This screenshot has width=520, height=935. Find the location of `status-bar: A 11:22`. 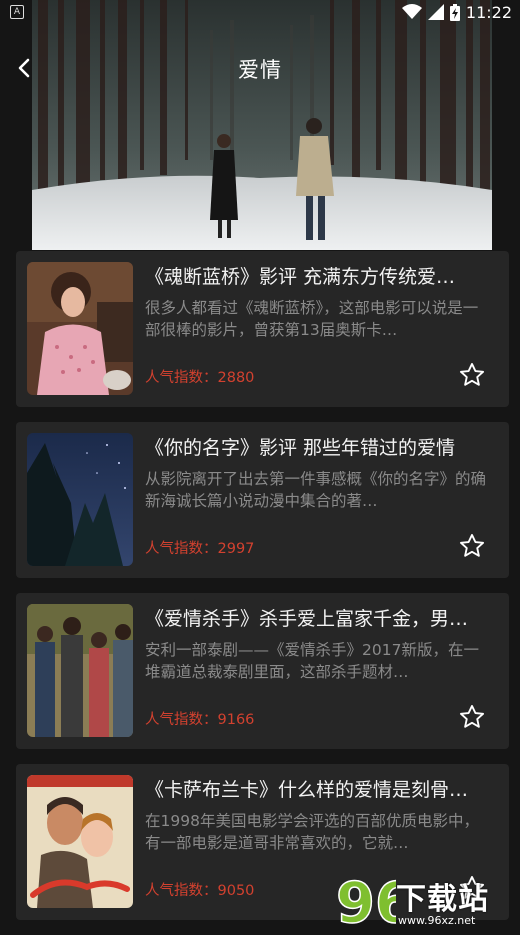

status-bar: A 11:22 is located at coordinates (260, 12).